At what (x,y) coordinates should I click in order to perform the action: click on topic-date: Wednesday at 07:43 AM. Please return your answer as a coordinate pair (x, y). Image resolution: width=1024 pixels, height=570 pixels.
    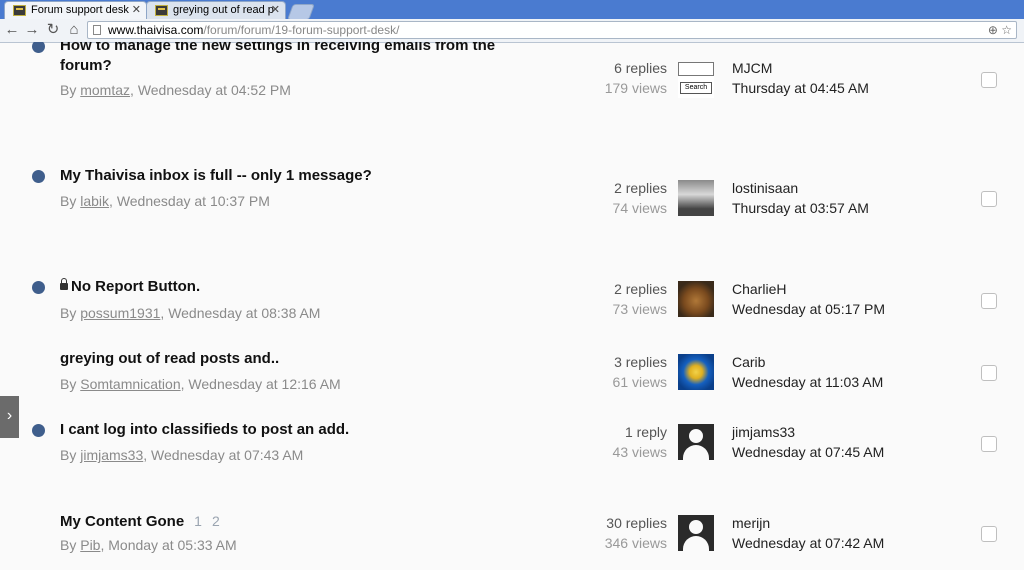
    Looking at the image, I should click on (227, 455).